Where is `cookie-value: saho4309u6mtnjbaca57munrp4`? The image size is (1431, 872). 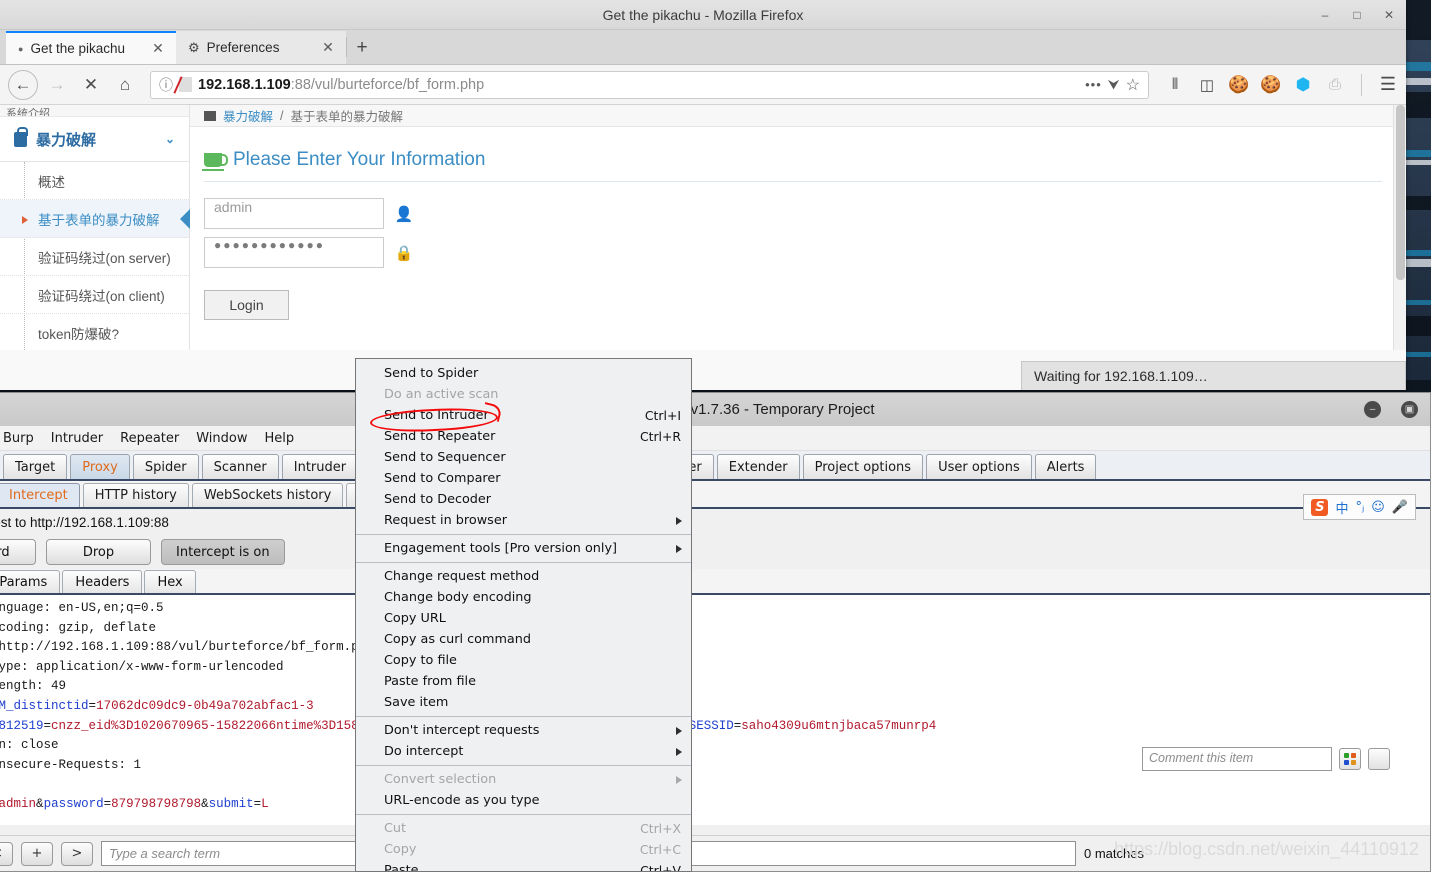 cookie-value: saho4309u6mtnjbaca57munrp4 is located at coordinates (839, 725).